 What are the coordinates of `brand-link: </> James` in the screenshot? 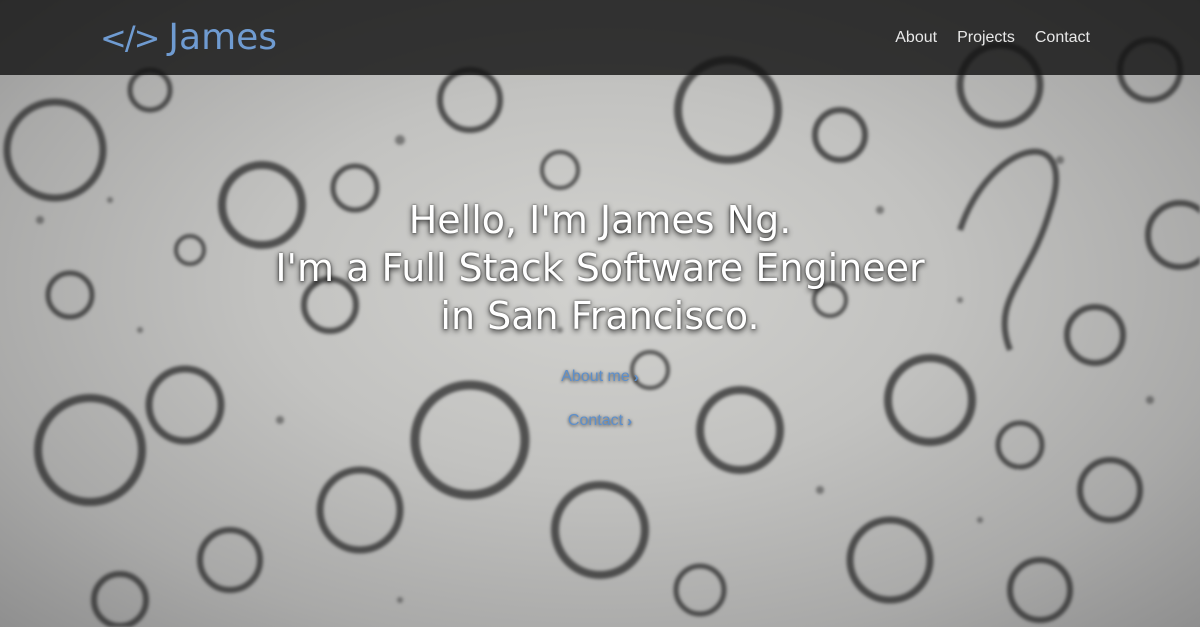 It's located at (188, 37).